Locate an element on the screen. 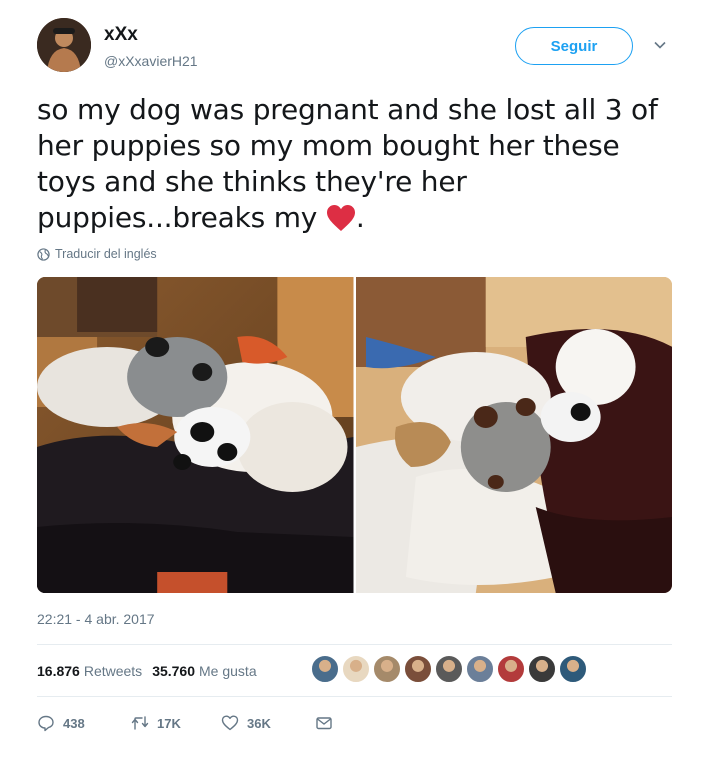 This screenshot has width=710, height=759. reply-action: 438 is located at coordinates (84, 723).